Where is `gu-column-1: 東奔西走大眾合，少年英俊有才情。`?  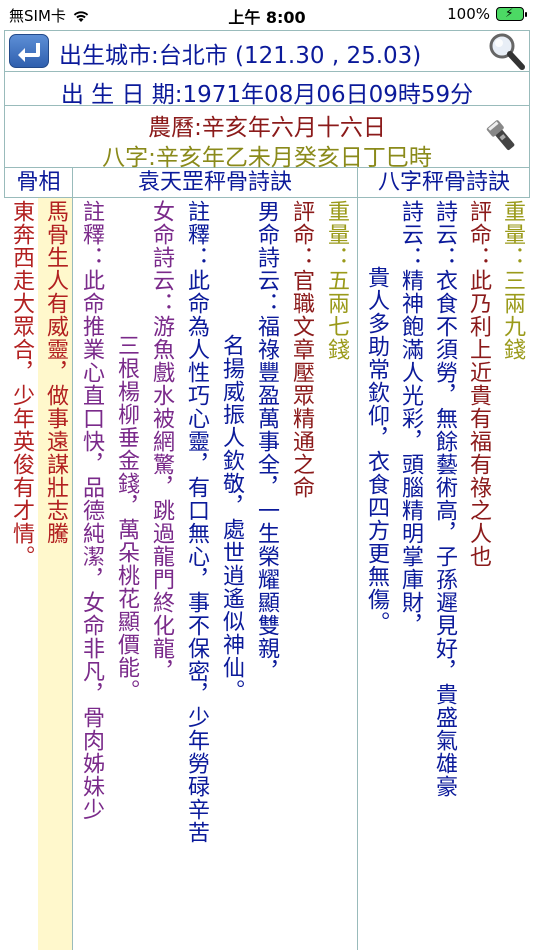 gu-column-1: 東奔西走大眾合，少年英俊有才情。 is located at coordinates (21, 574).